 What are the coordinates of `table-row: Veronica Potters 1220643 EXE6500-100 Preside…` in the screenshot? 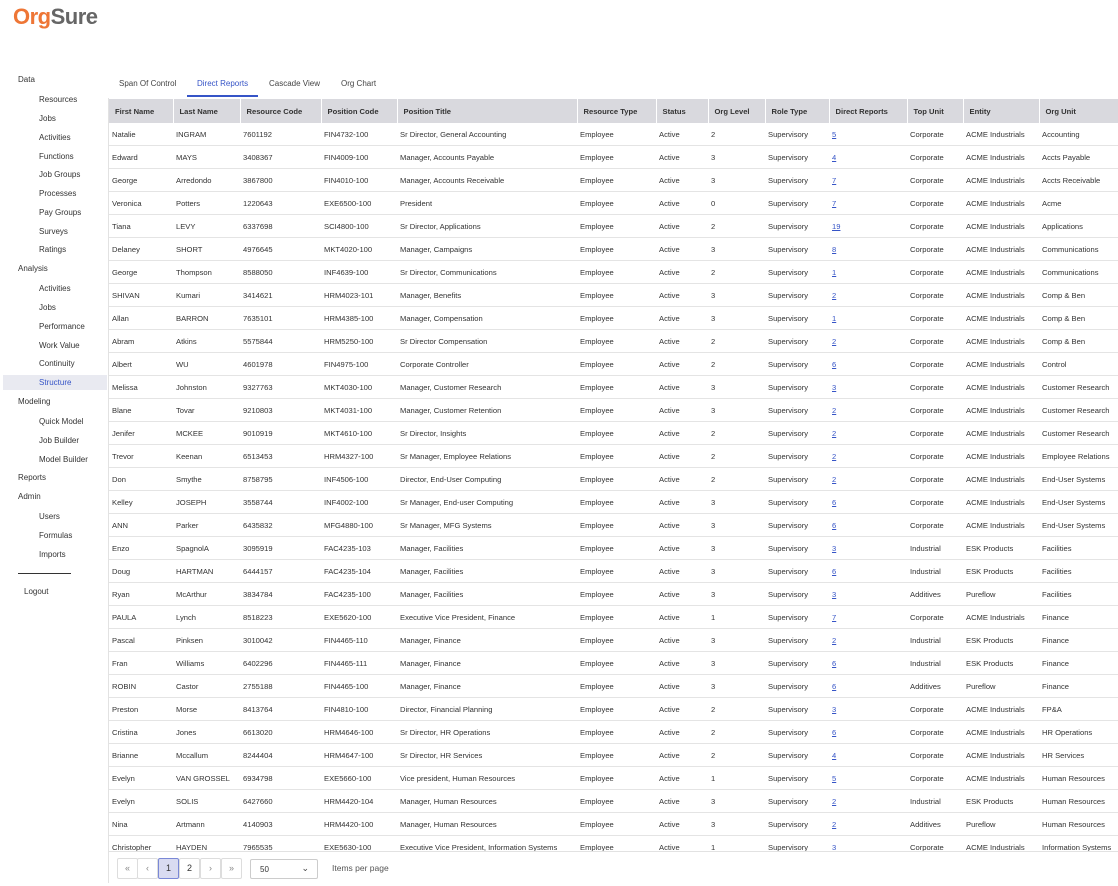 It's located at (613, 203).